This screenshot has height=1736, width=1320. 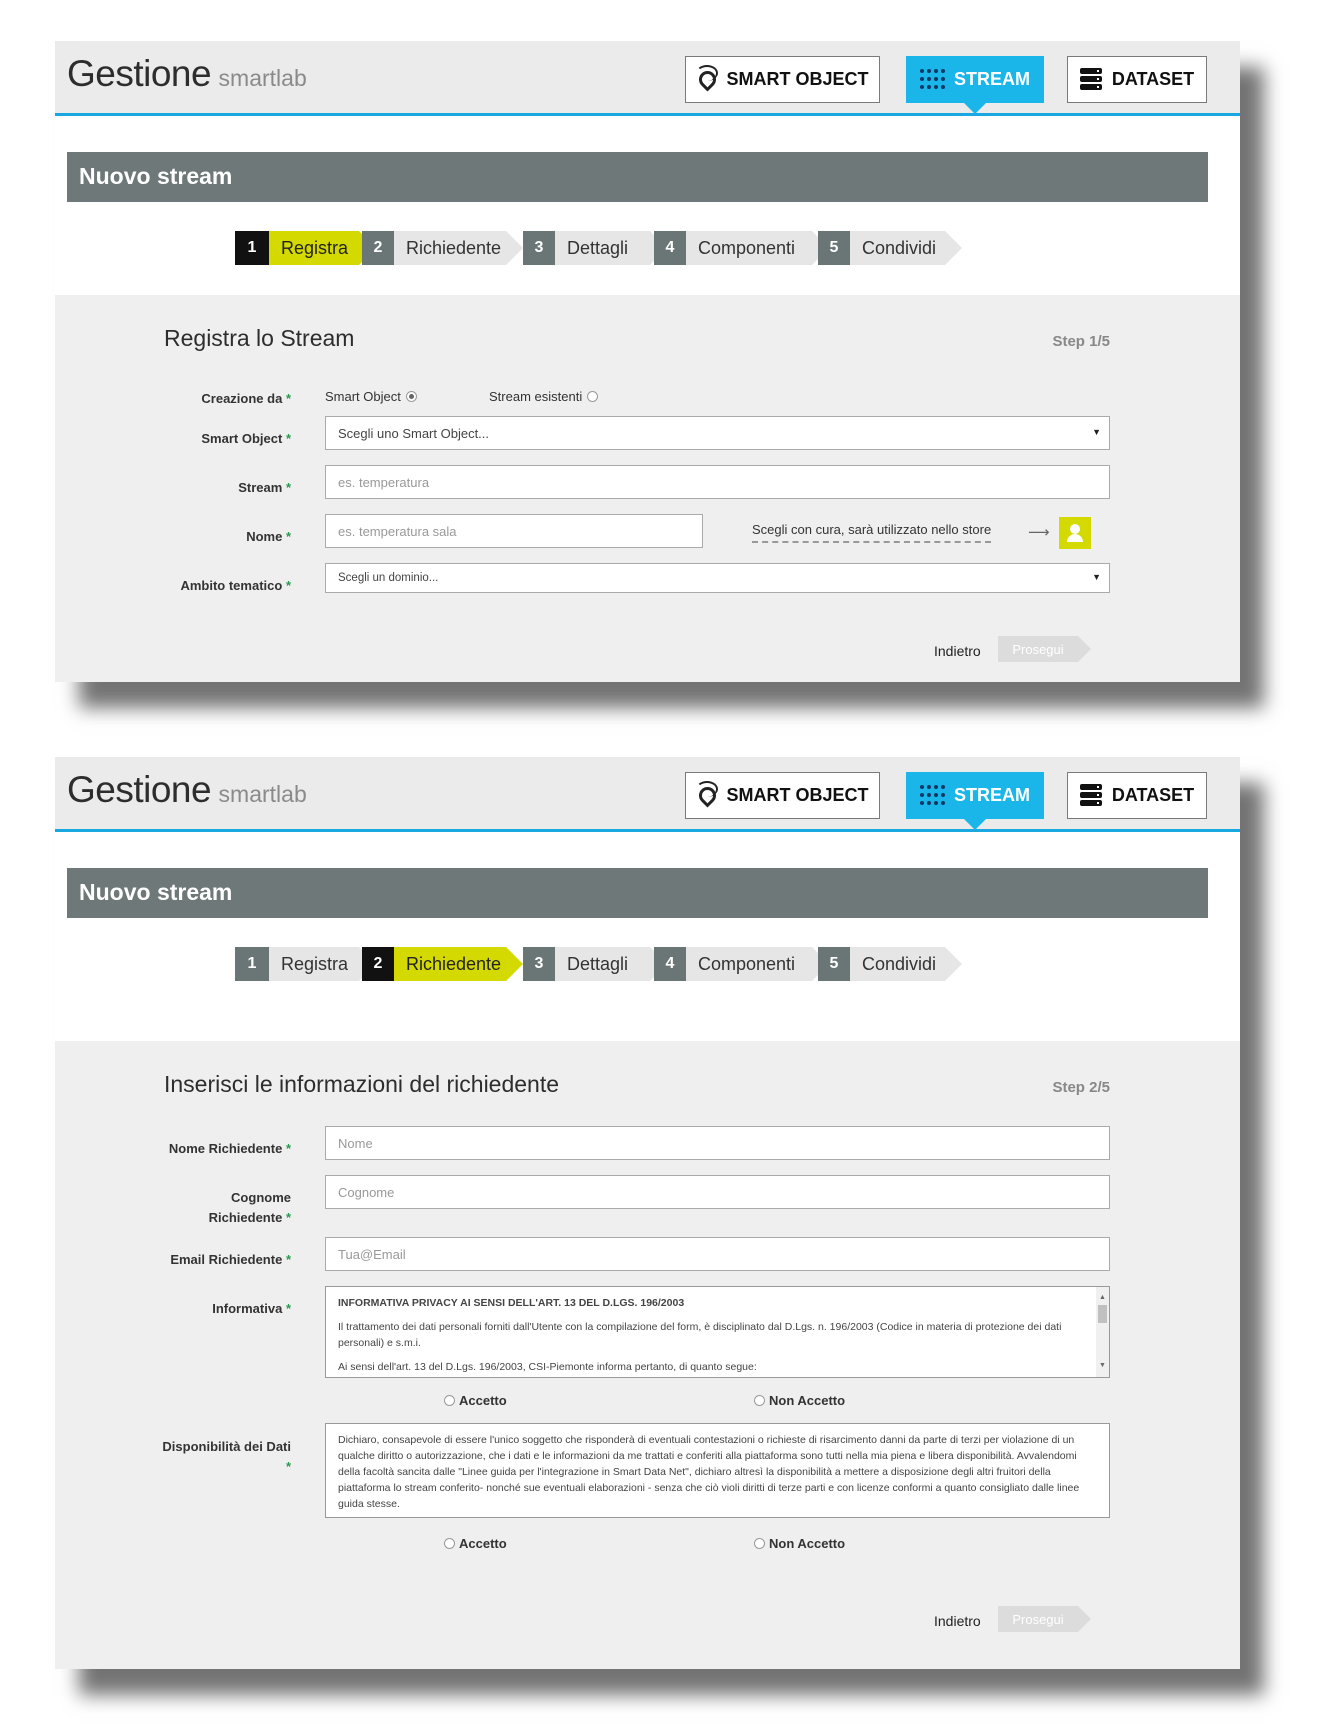 What do you see at coordinates (371, 396) in the screenshot?
I see `radio-smart-object: Smart Object` at bounding box center [371, 396].